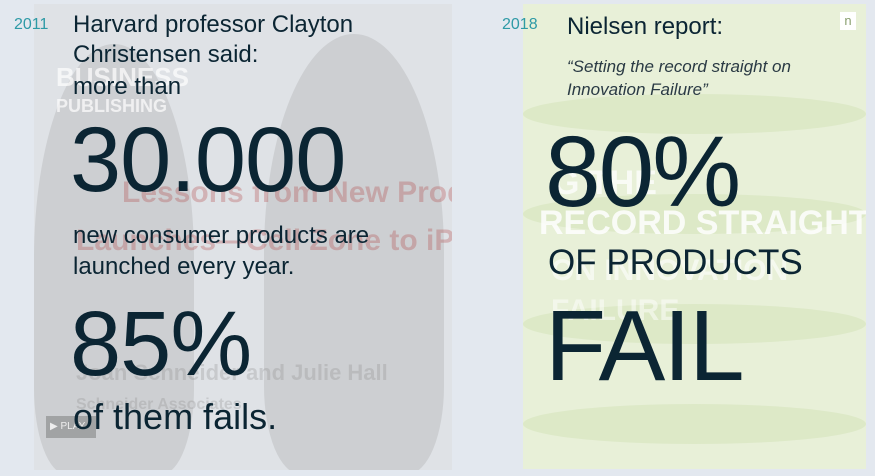 Image resolution: width=875 pixels, height=476 pixels. I want to click on year-label-right: 2018, so click(520, 24).